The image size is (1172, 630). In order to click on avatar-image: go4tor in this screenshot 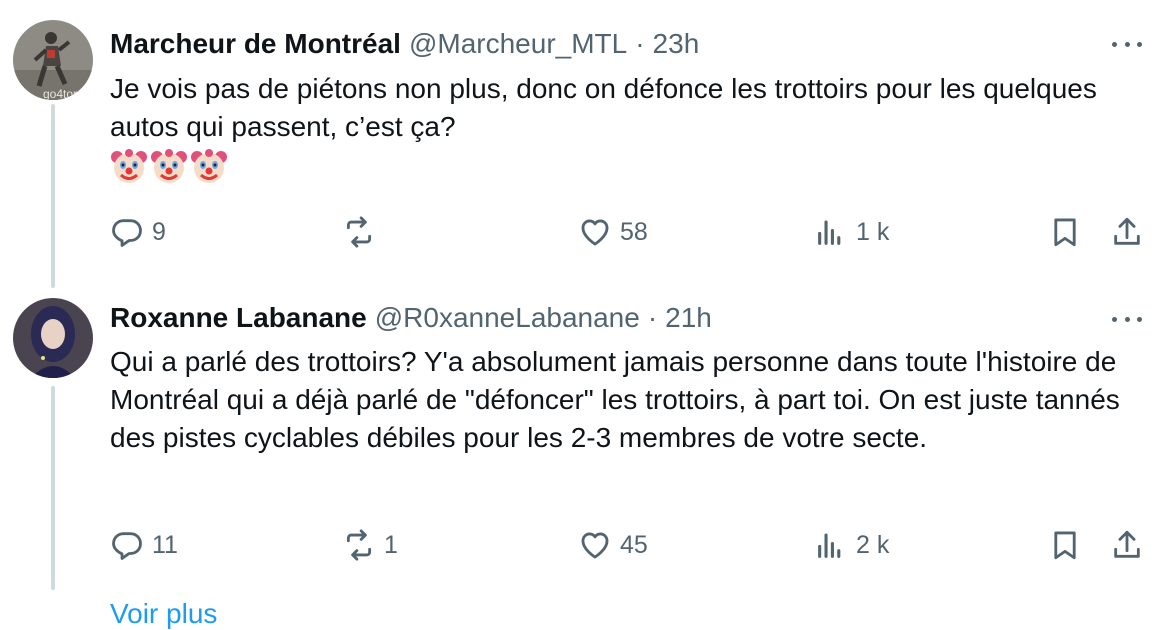, I will do `click(53, 60)`.